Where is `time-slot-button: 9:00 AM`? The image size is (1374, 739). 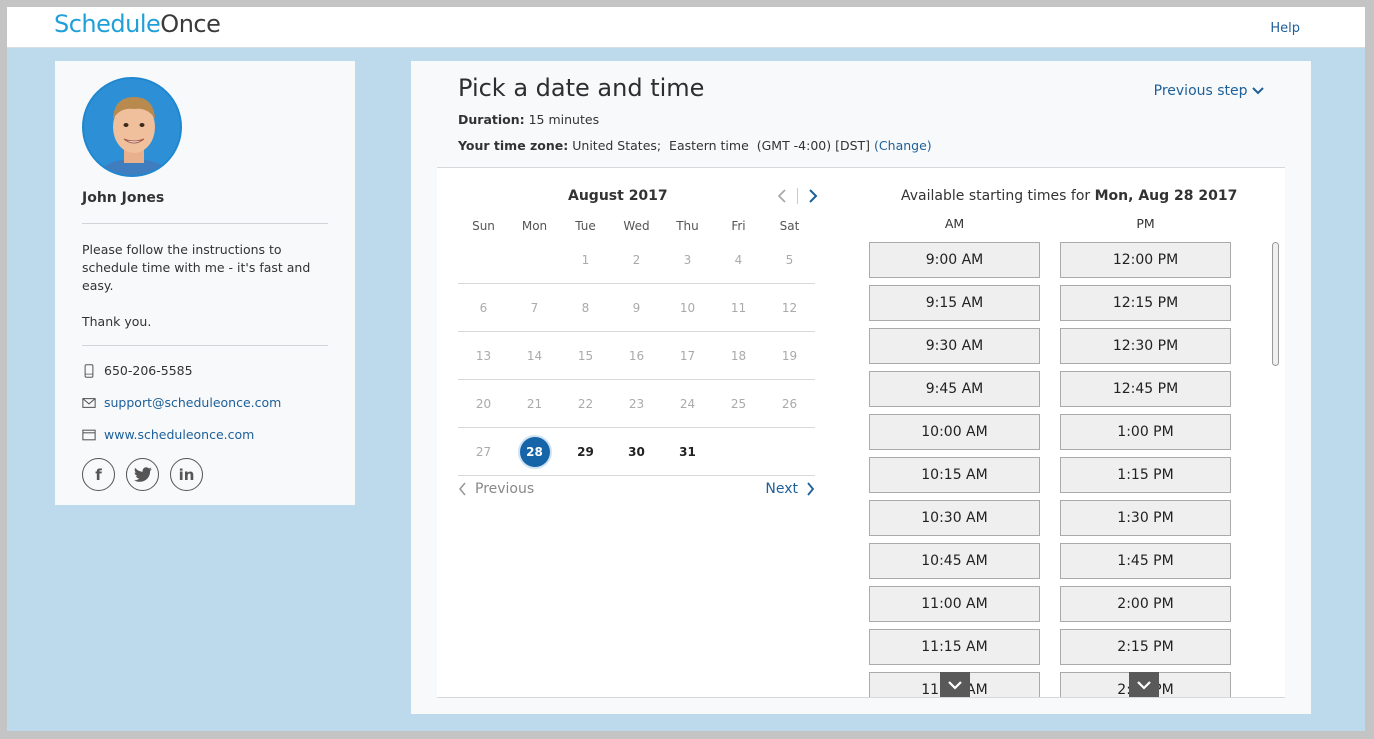
time-slot-button: 9:00 AM is located at coordinates (954, 260).